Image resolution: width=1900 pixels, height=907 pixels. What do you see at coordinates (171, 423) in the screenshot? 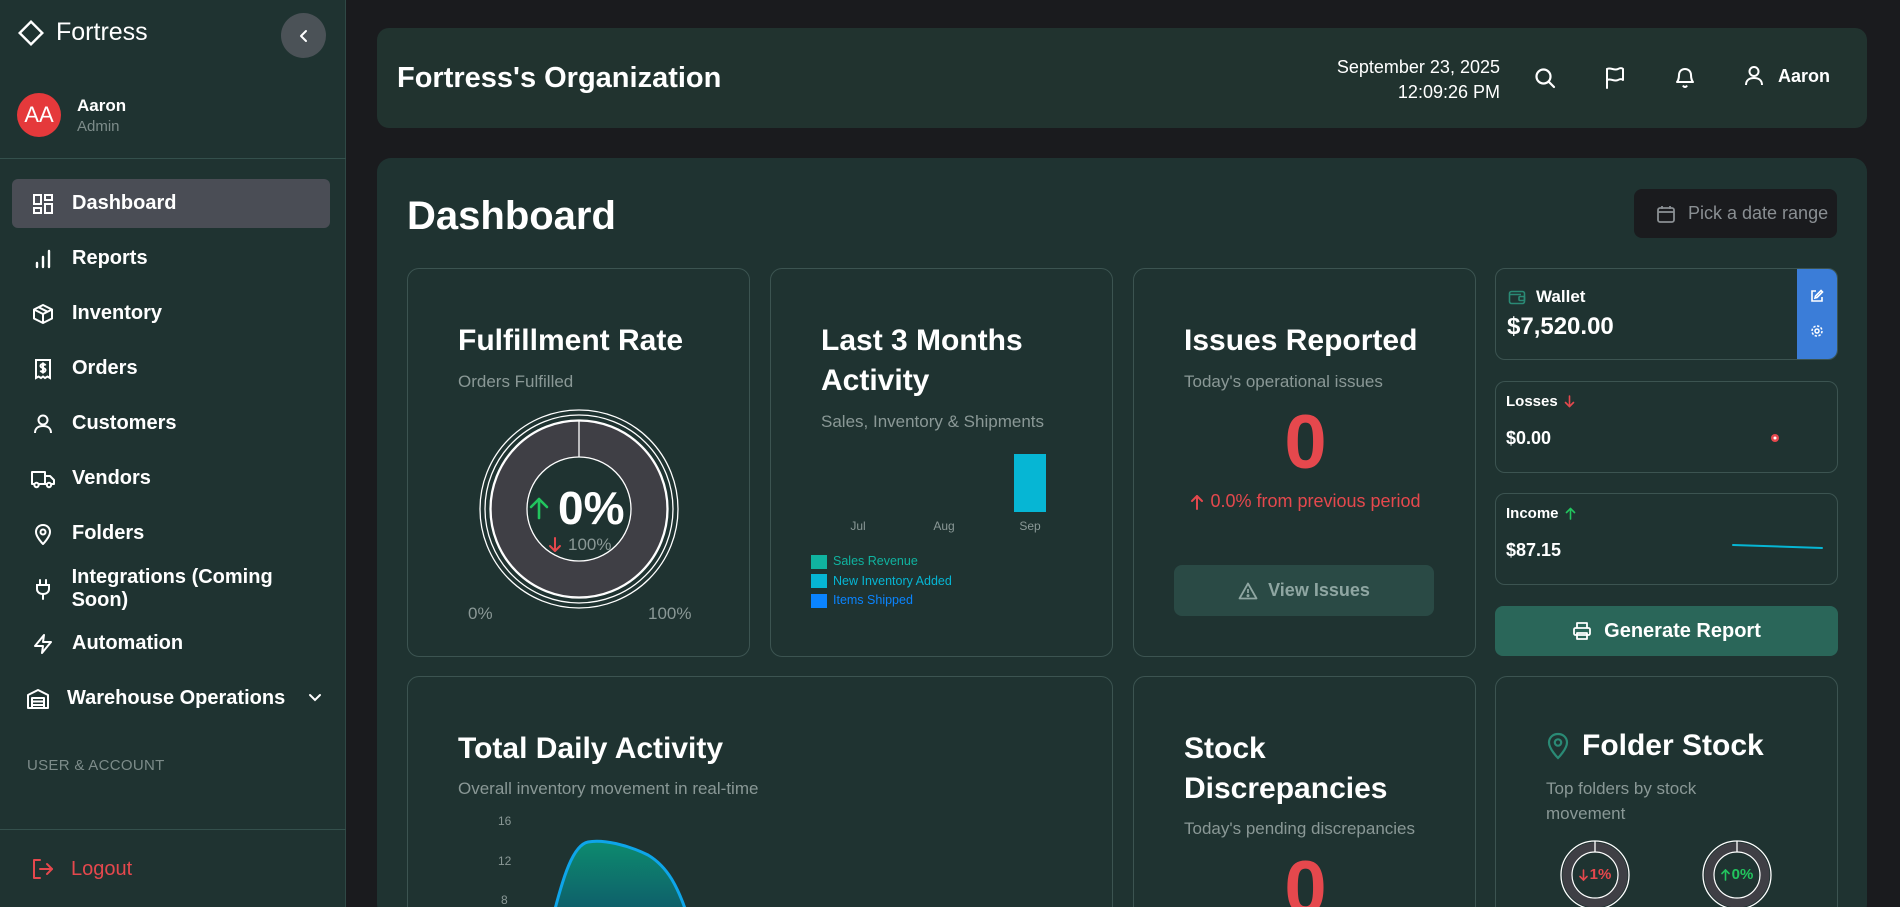
I see `sidebar-item-customers: Customers` at bounding box center [171, 423].